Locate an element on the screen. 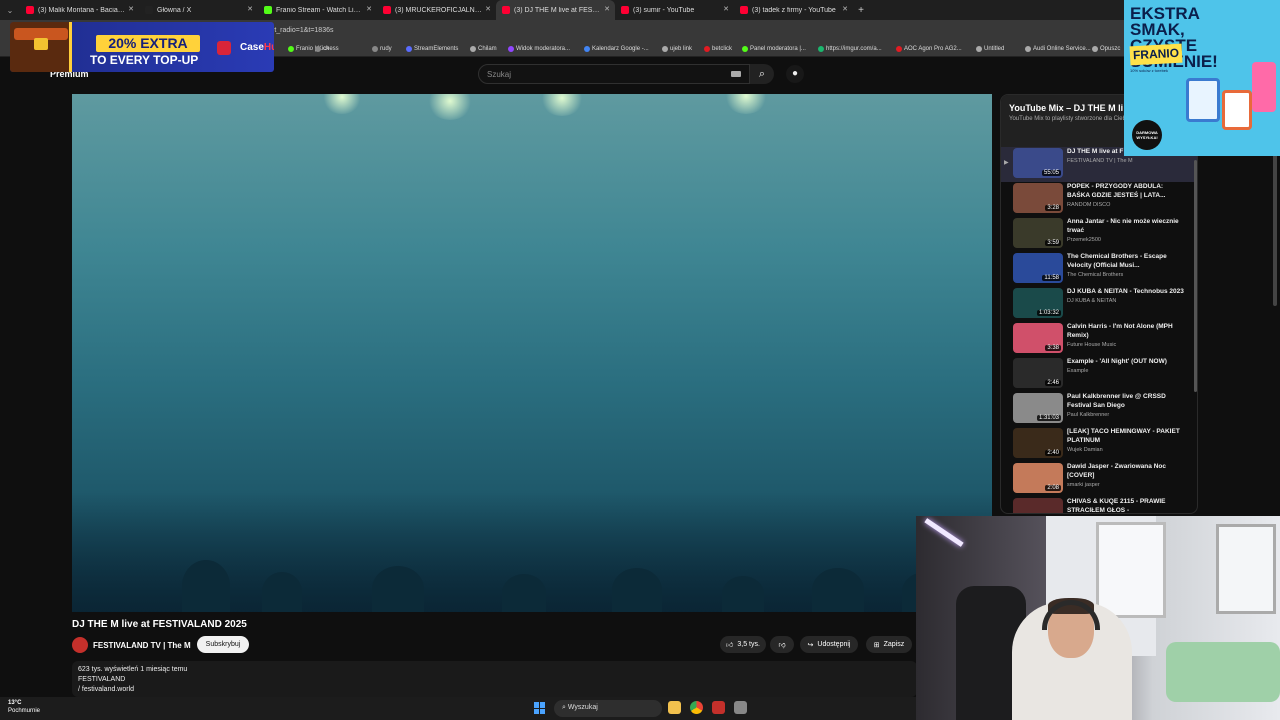 The height and width of the screenshot is (720, 1280). dislike-button: 👎︎ is located at coordinates (782, 644).